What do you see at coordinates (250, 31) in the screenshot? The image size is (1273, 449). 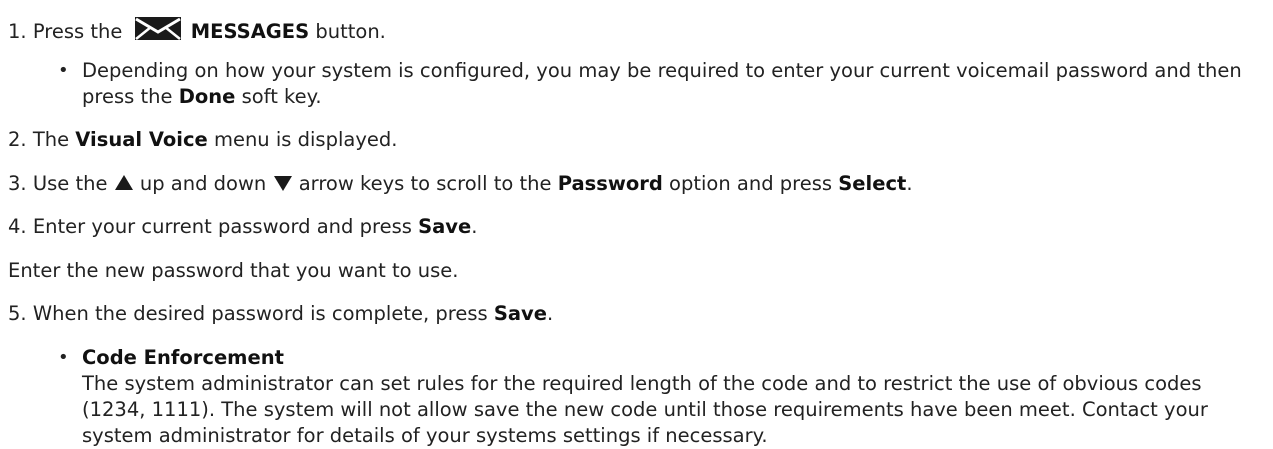 I see `messages-label: MESSAGES` at bounding box center [250, 31].